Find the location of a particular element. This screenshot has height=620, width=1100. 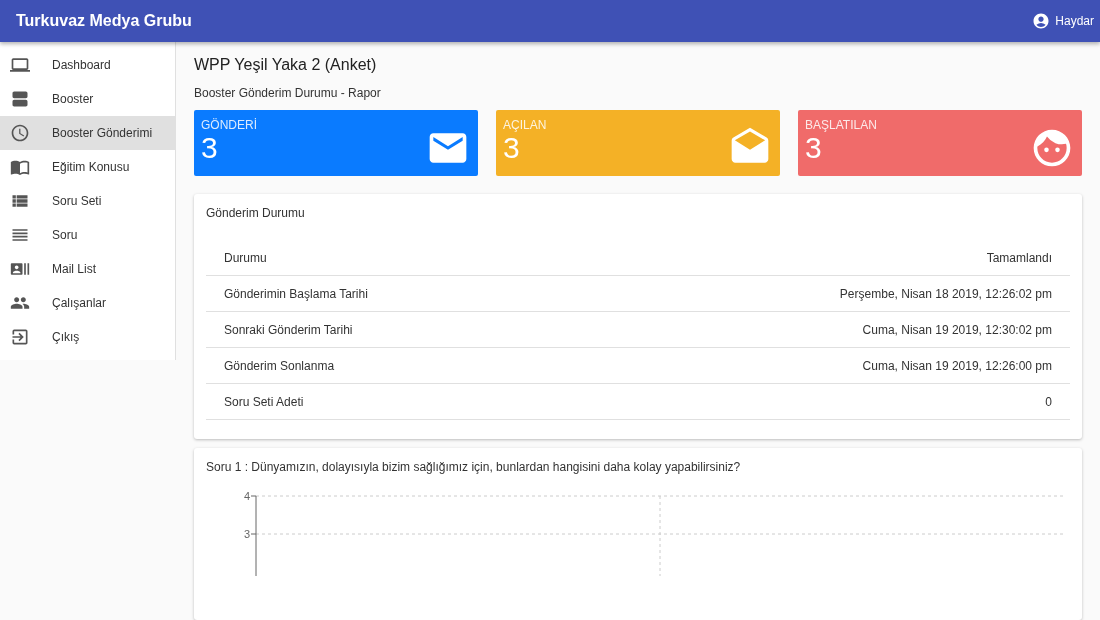

table-cell: 0 is located at coordinates (1048, 401).